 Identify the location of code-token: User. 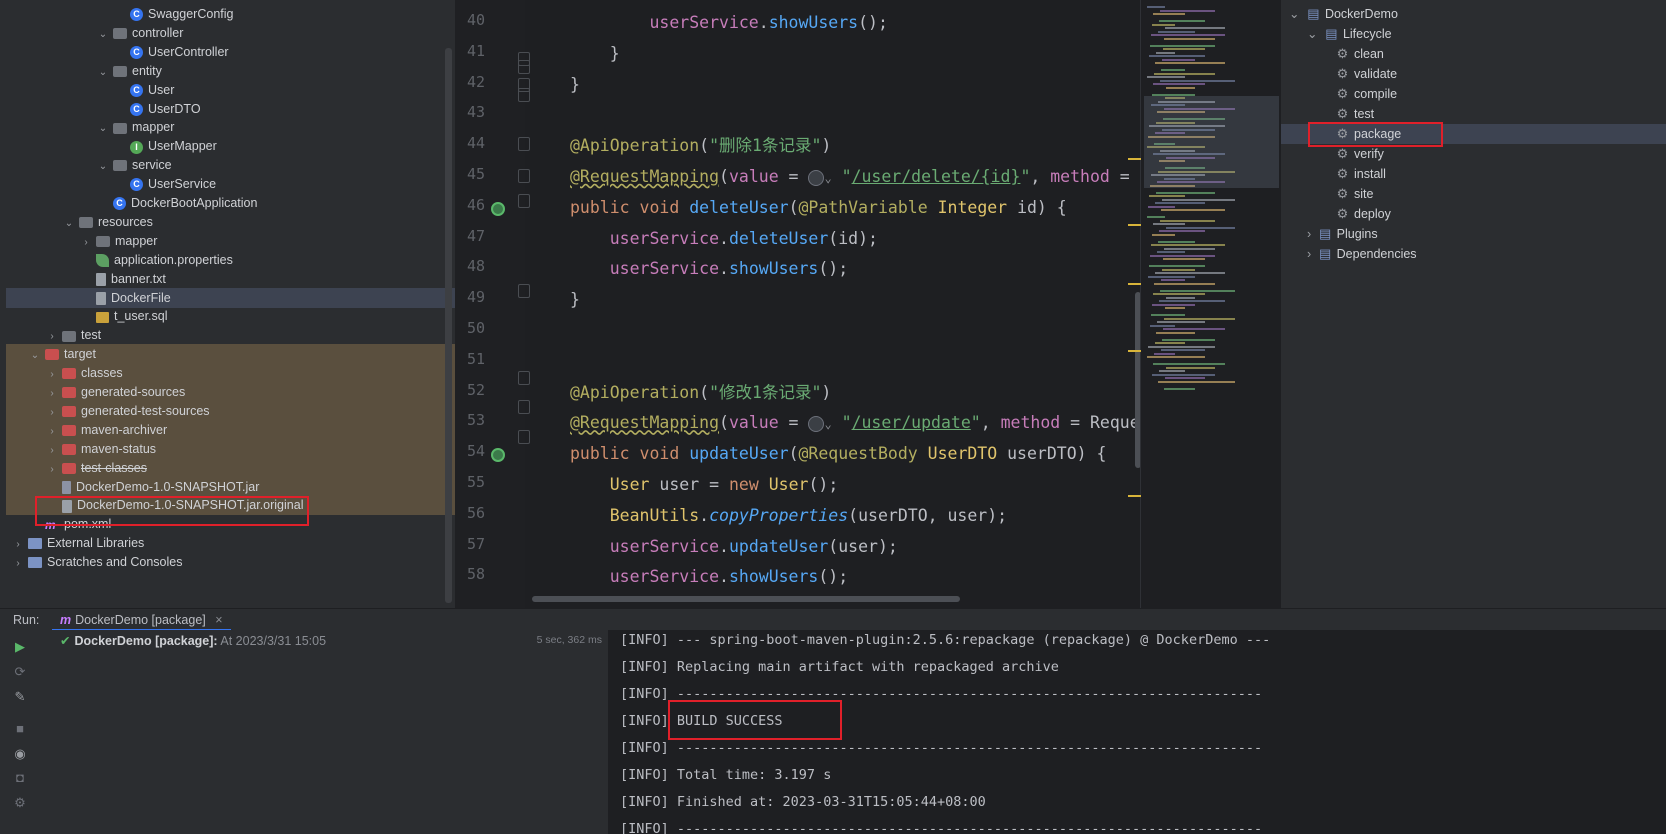
(615, 484).